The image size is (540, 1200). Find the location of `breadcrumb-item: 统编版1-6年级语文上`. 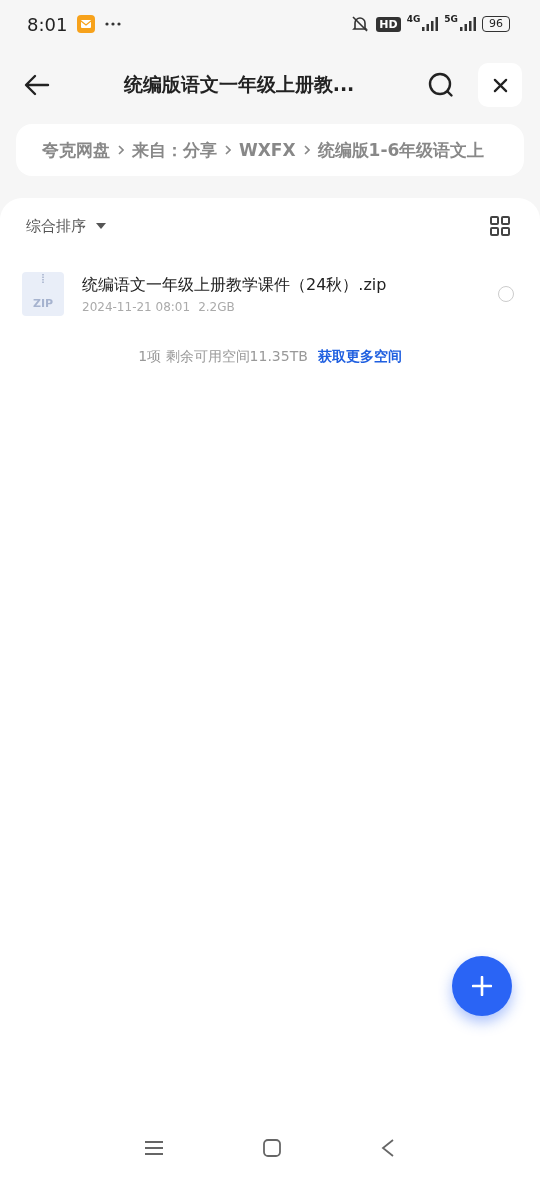

breadcrumb-item: 统编版1-6年级语文上 is located at coordinates (401, 150).